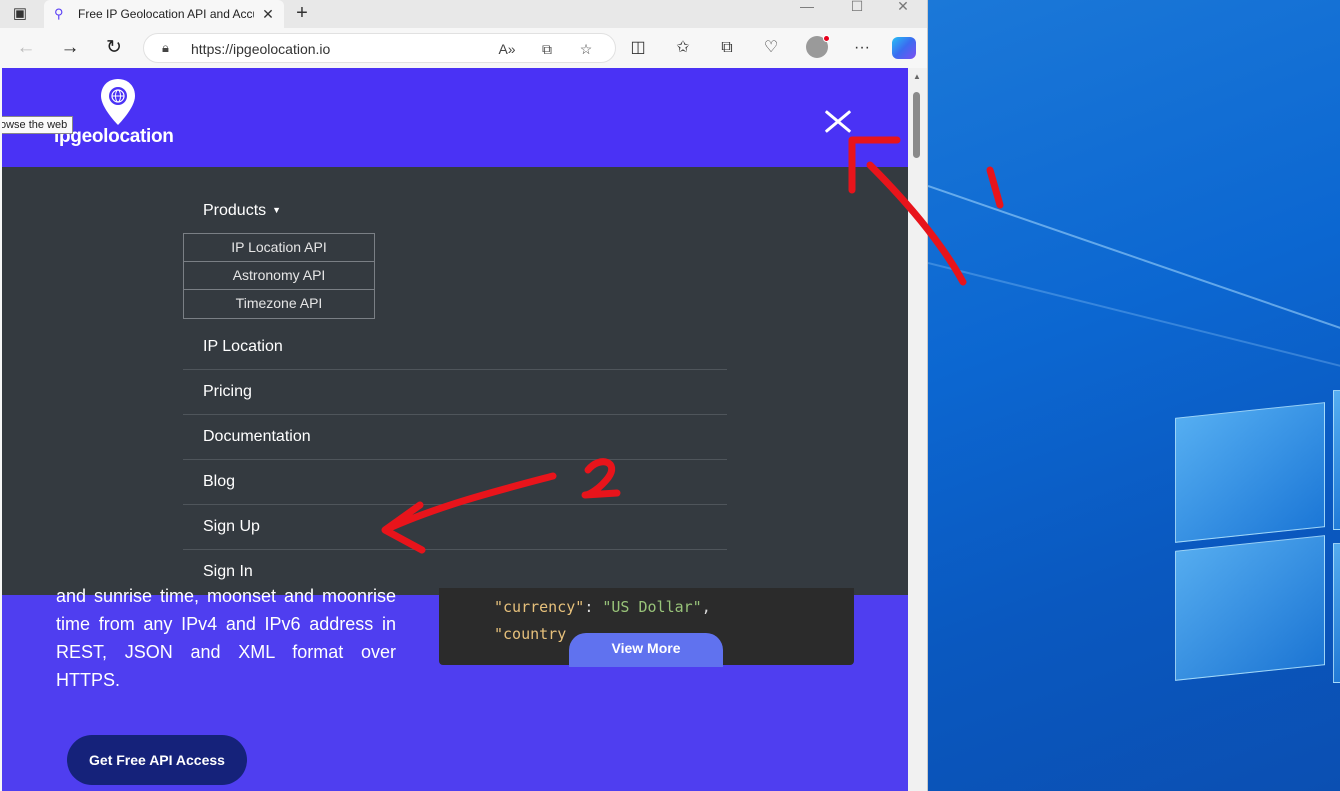 This screenshot has width=1340, height=791. What do you see at coordinates (818, 46) in the screenshot?
I see `profile-avatar` at bounding box center [818, 46].